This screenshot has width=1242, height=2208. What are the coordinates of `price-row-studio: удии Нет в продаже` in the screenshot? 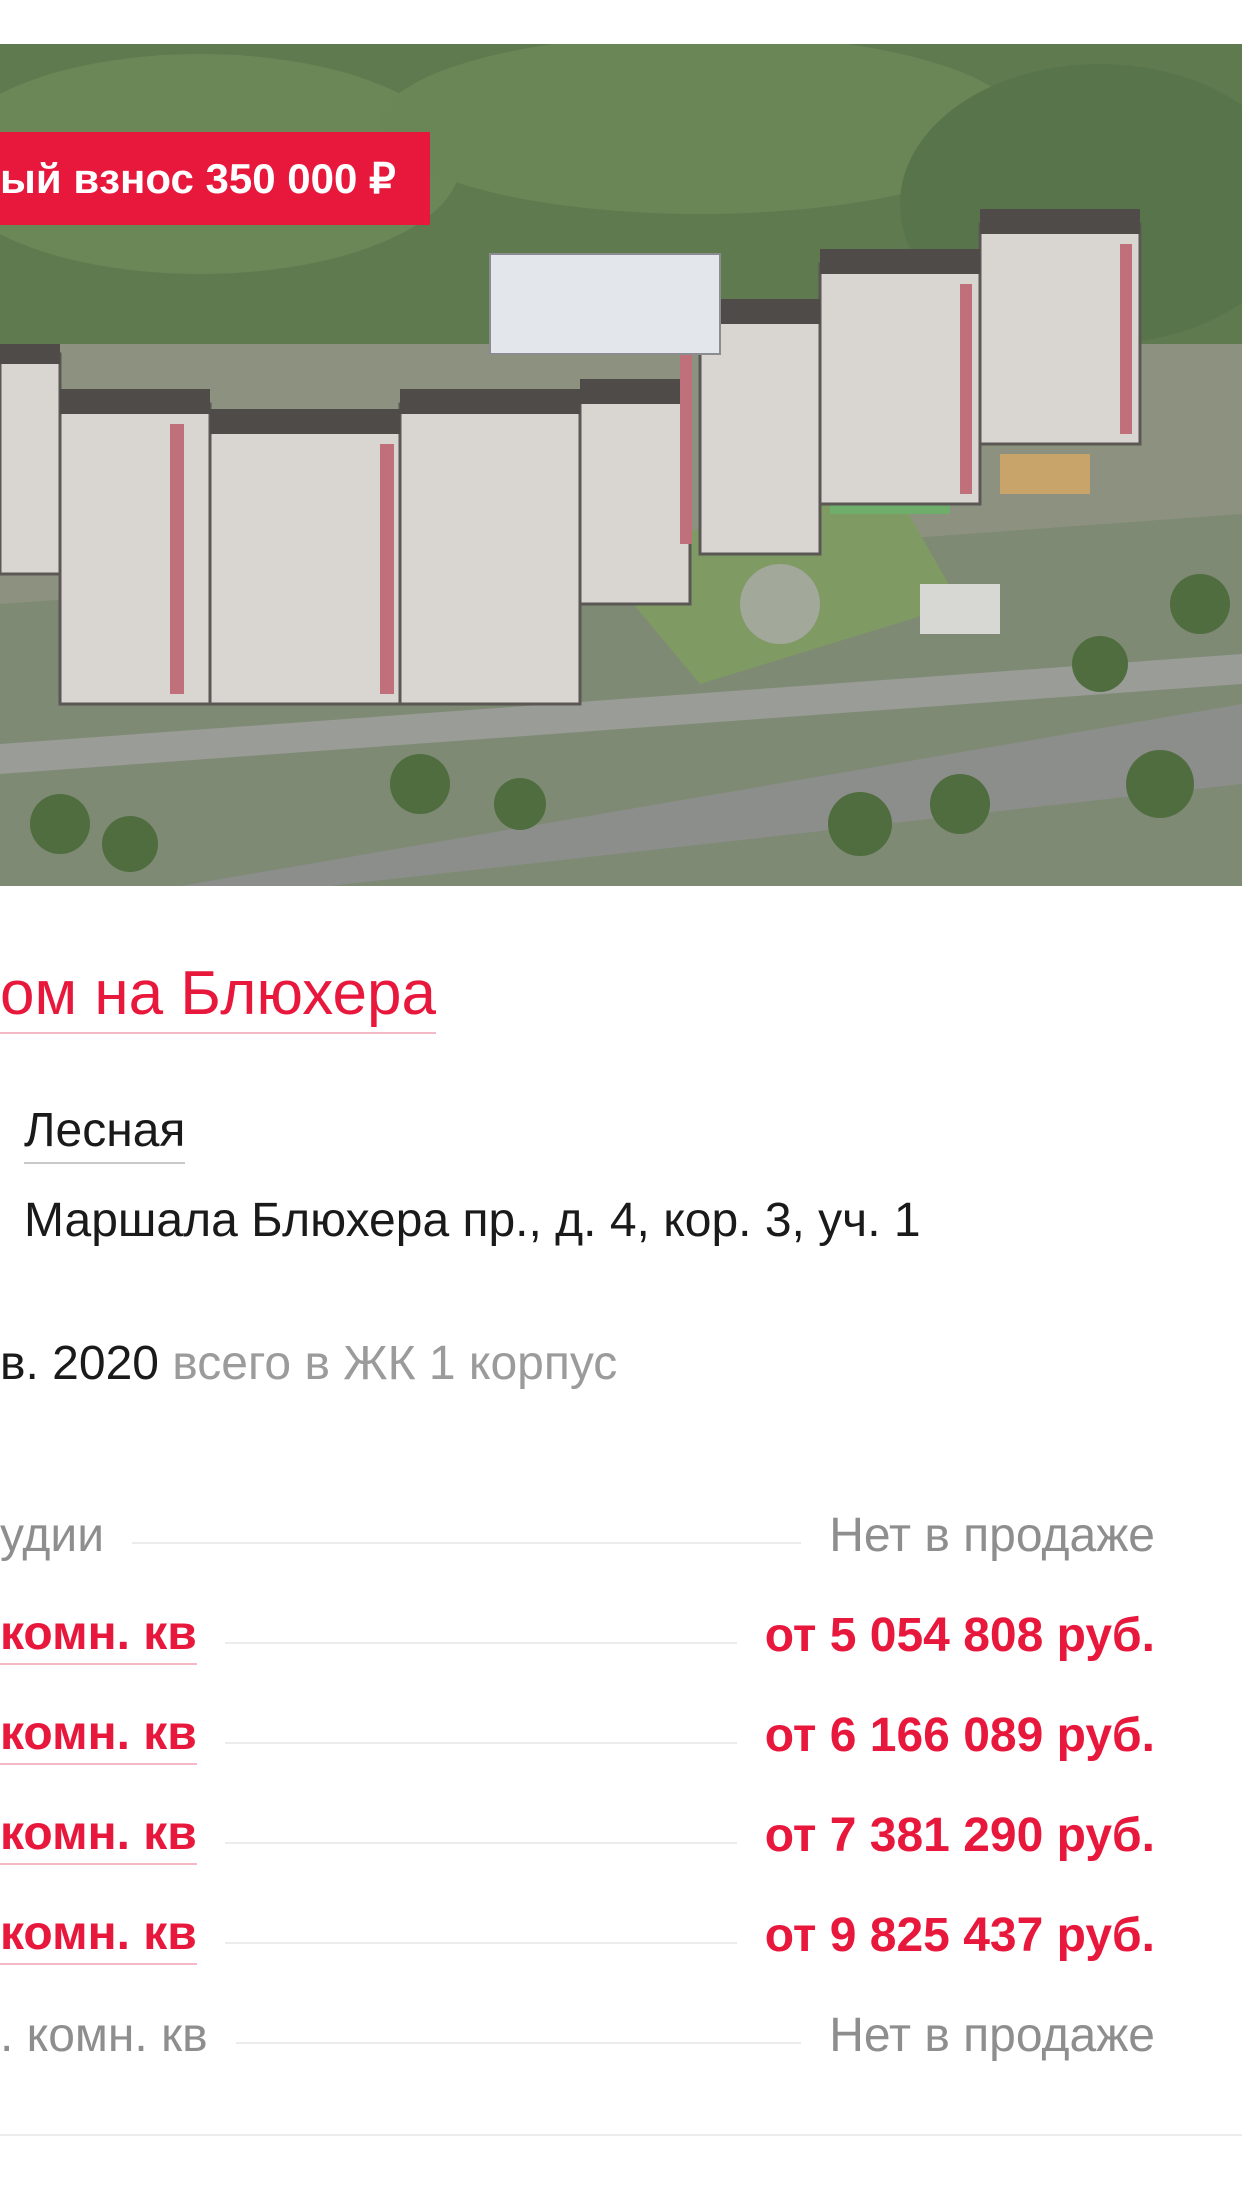 It's located at (577, 1535).